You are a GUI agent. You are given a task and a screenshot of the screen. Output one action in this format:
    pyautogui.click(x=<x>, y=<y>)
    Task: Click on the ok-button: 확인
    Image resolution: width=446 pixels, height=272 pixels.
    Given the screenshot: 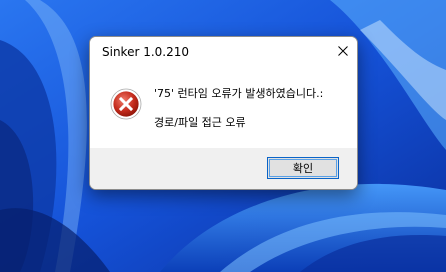 What is the action you would take?
    pyautogui.click(x=303, y=168)
    